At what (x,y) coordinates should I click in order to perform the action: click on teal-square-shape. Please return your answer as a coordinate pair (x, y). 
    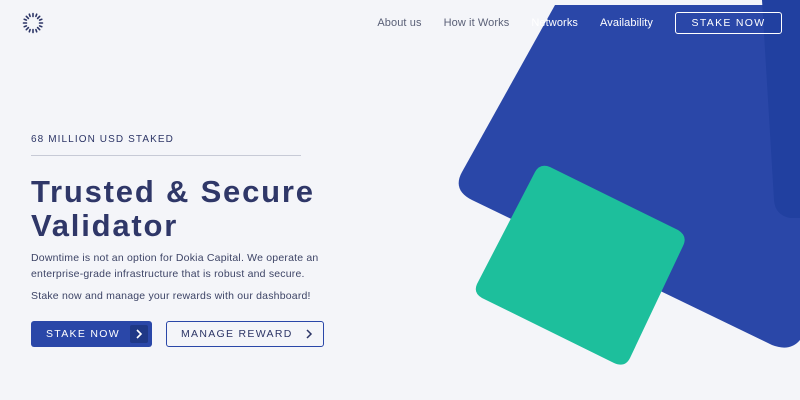
    Looking at the image, I should click on (580, 265).